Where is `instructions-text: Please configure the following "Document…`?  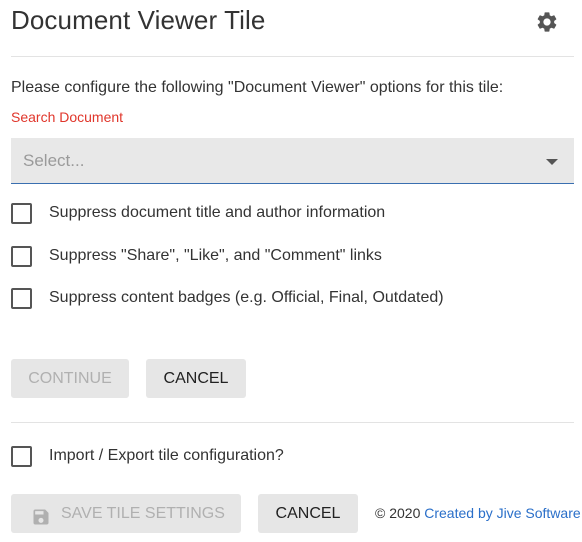
instructions-text: Please configure the following "Document… is located at coordinates (257, 87).